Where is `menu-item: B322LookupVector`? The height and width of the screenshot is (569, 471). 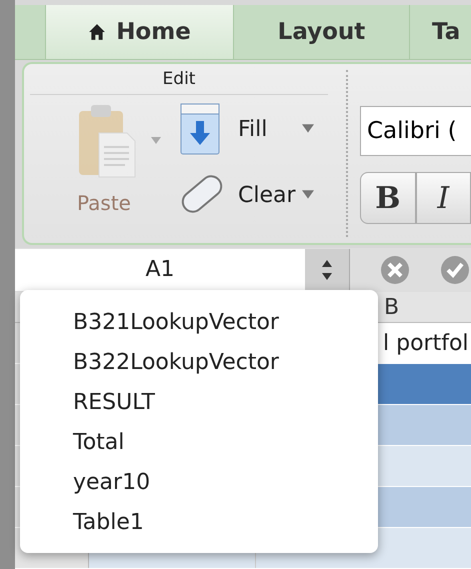 menu-item: B322LookupVector is located at coordinates (199, 363).